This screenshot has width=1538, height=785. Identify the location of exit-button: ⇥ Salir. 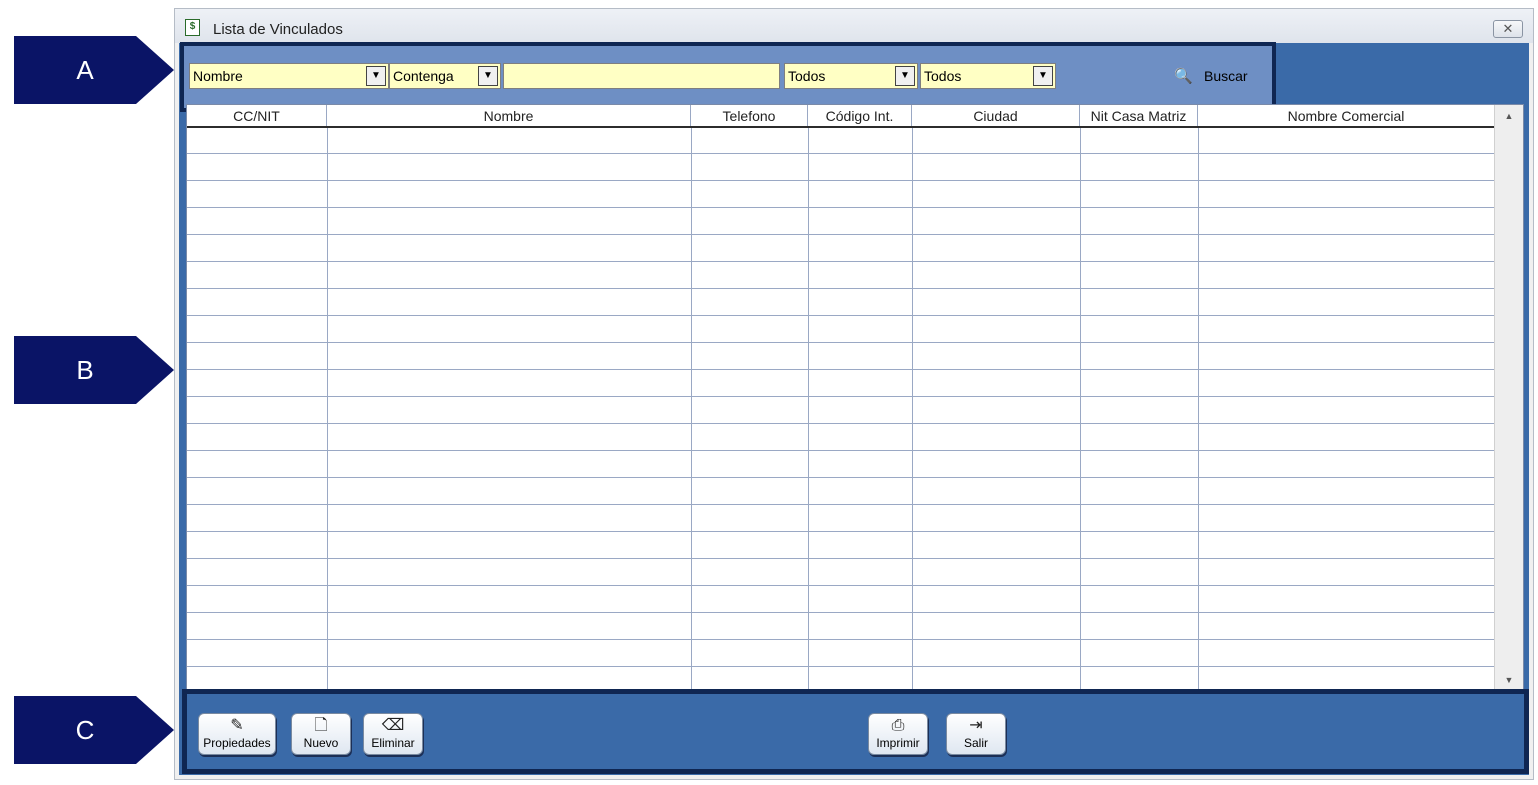
(976, 734).